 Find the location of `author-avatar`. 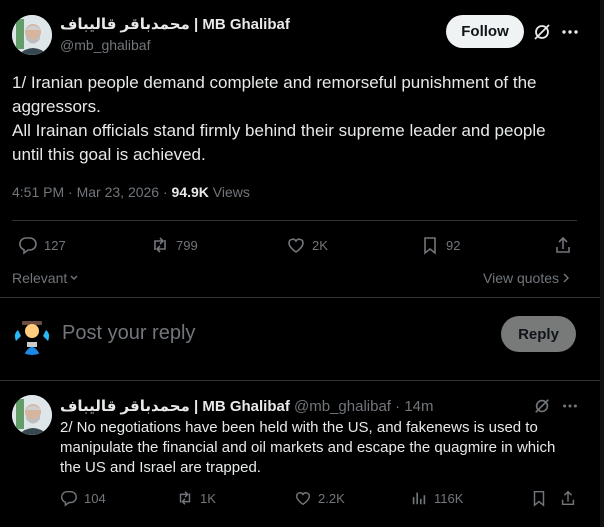

author-avatar is located at coordinates (32, 35).